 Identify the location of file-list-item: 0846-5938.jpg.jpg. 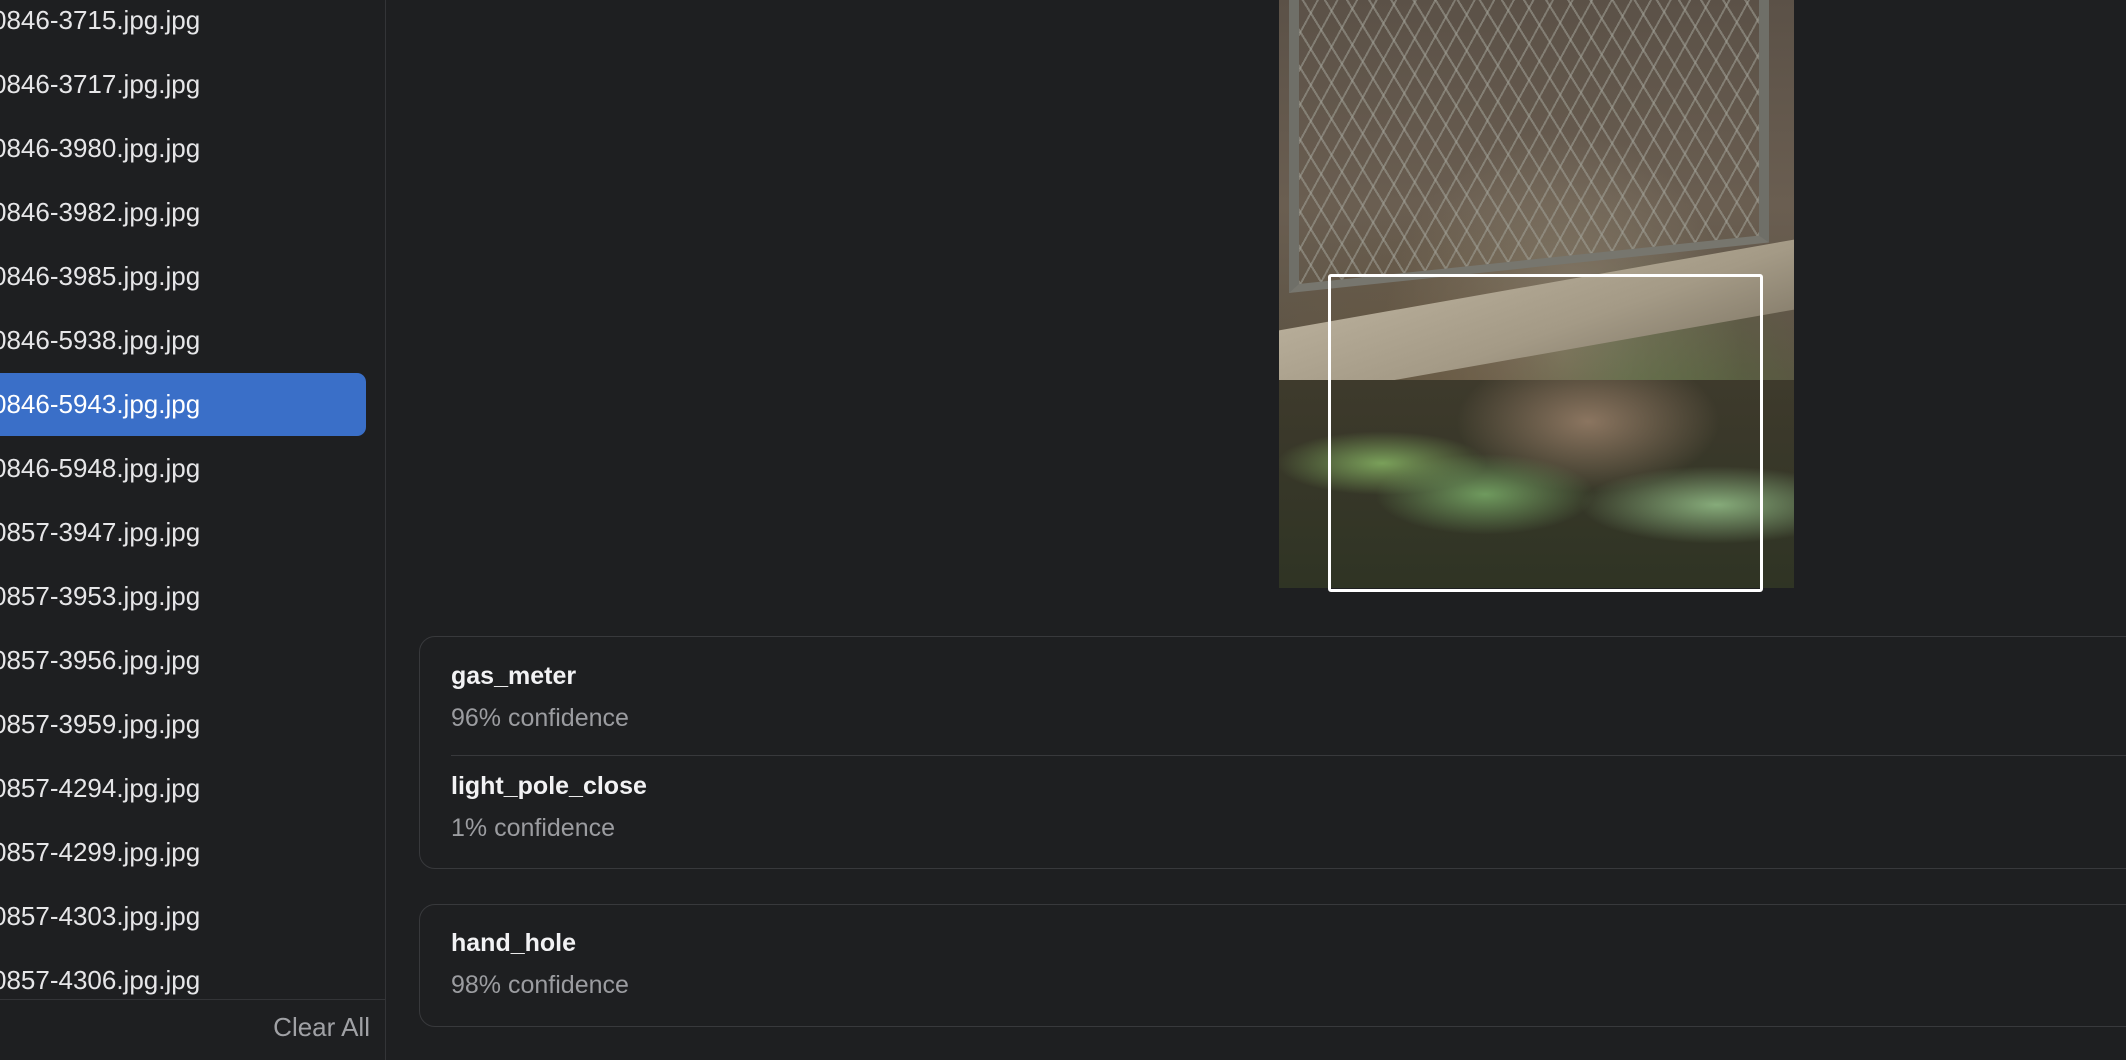
(183, 340).